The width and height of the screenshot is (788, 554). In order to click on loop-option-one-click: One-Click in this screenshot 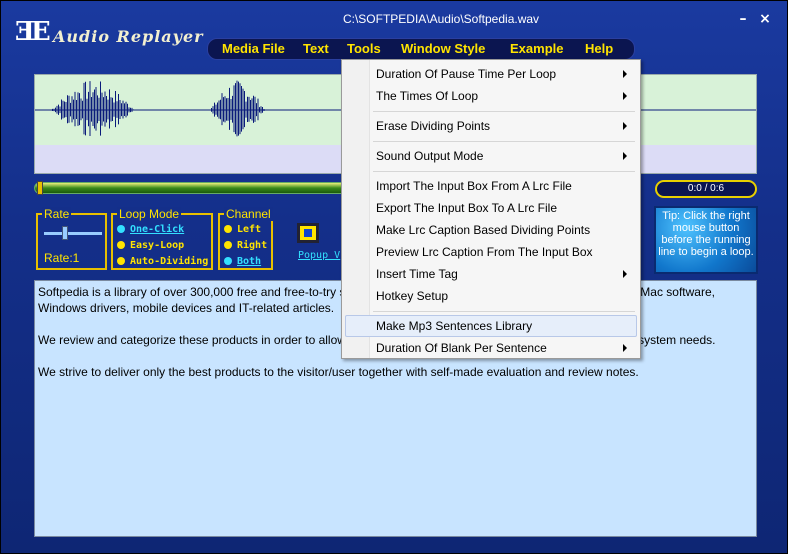, I will do `click(150, 229)`.